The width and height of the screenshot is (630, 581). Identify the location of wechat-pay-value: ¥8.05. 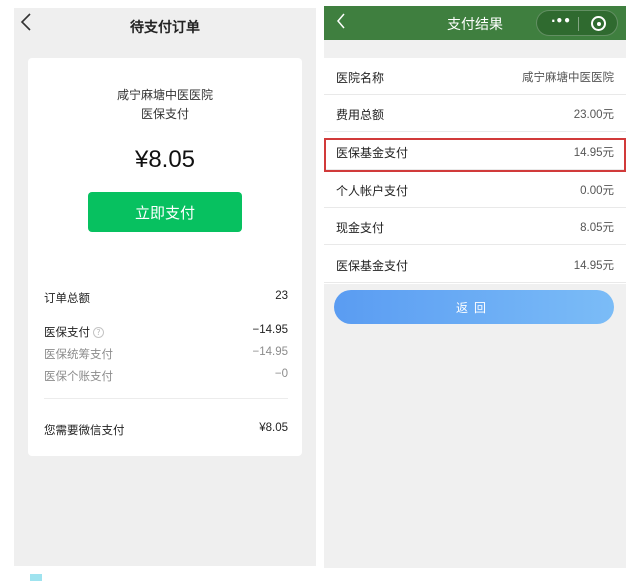
(273, 428).